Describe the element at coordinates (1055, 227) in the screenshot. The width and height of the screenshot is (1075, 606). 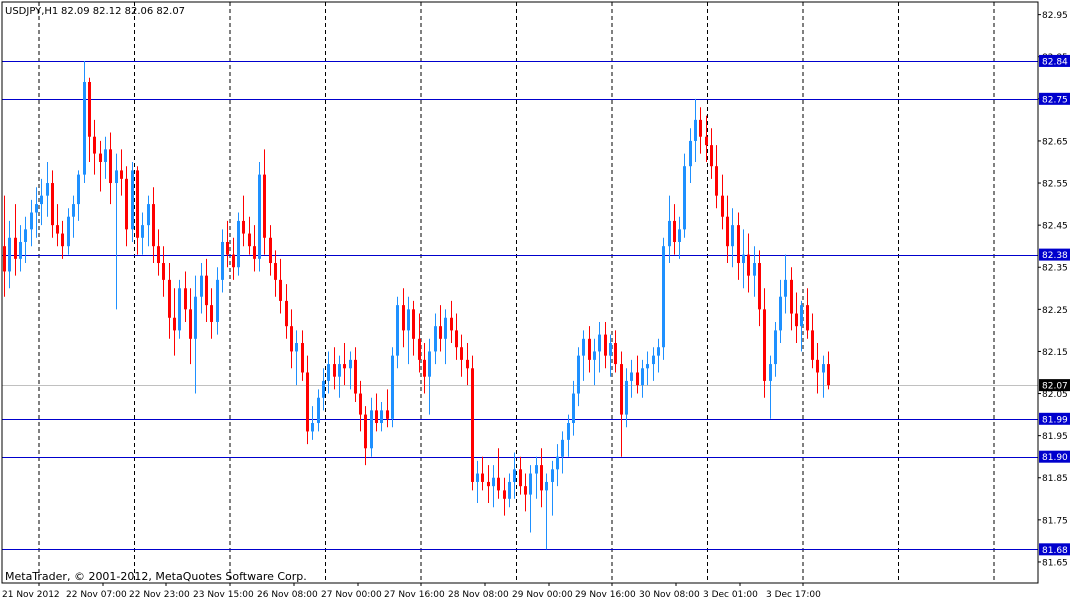
I see `price-tick-label: 82.45` at that location.